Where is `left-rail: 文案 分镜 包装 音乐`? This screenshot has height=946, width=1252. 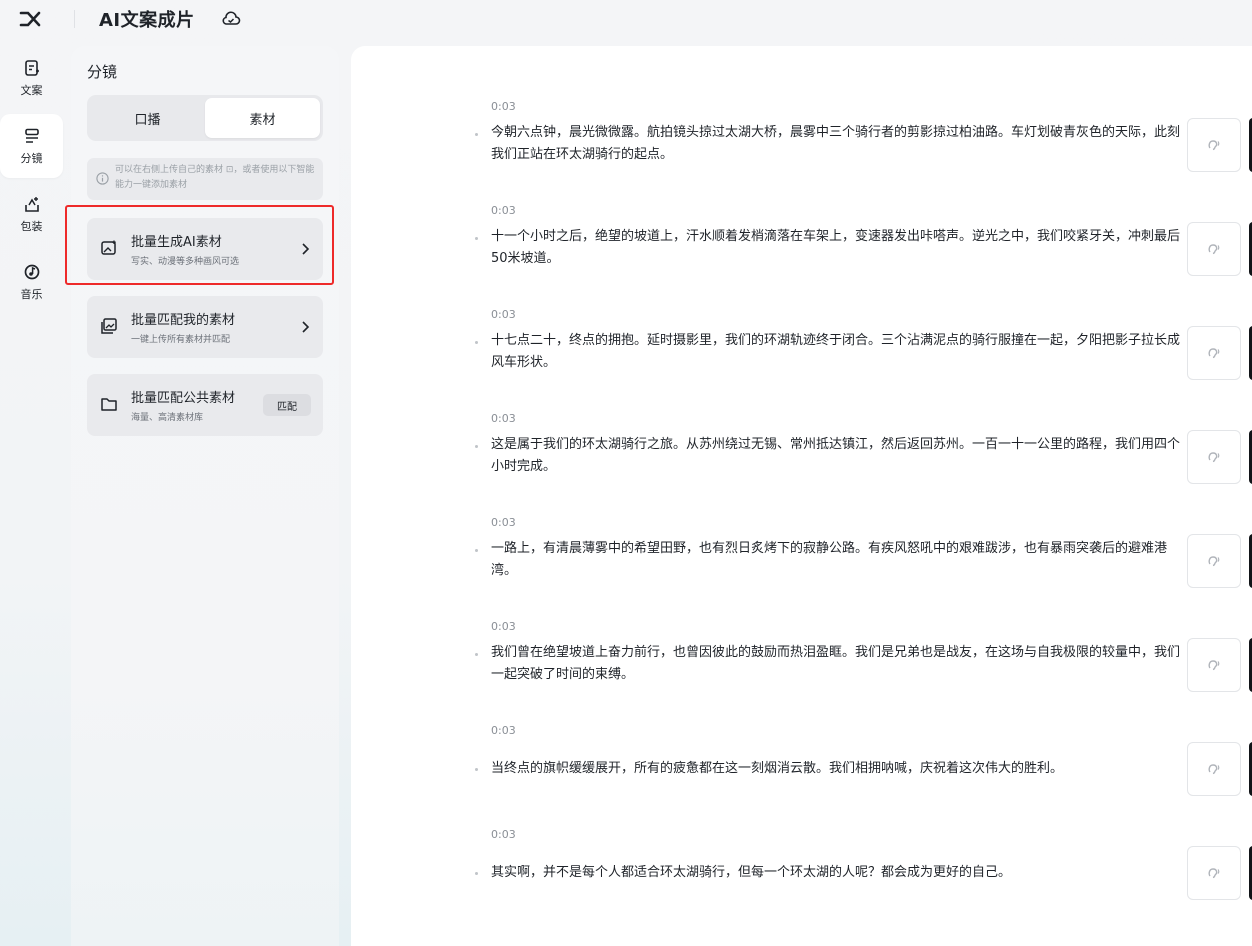 left-rail: 文案 分镜 包装 音乐 is located at coordinates (31, 182).